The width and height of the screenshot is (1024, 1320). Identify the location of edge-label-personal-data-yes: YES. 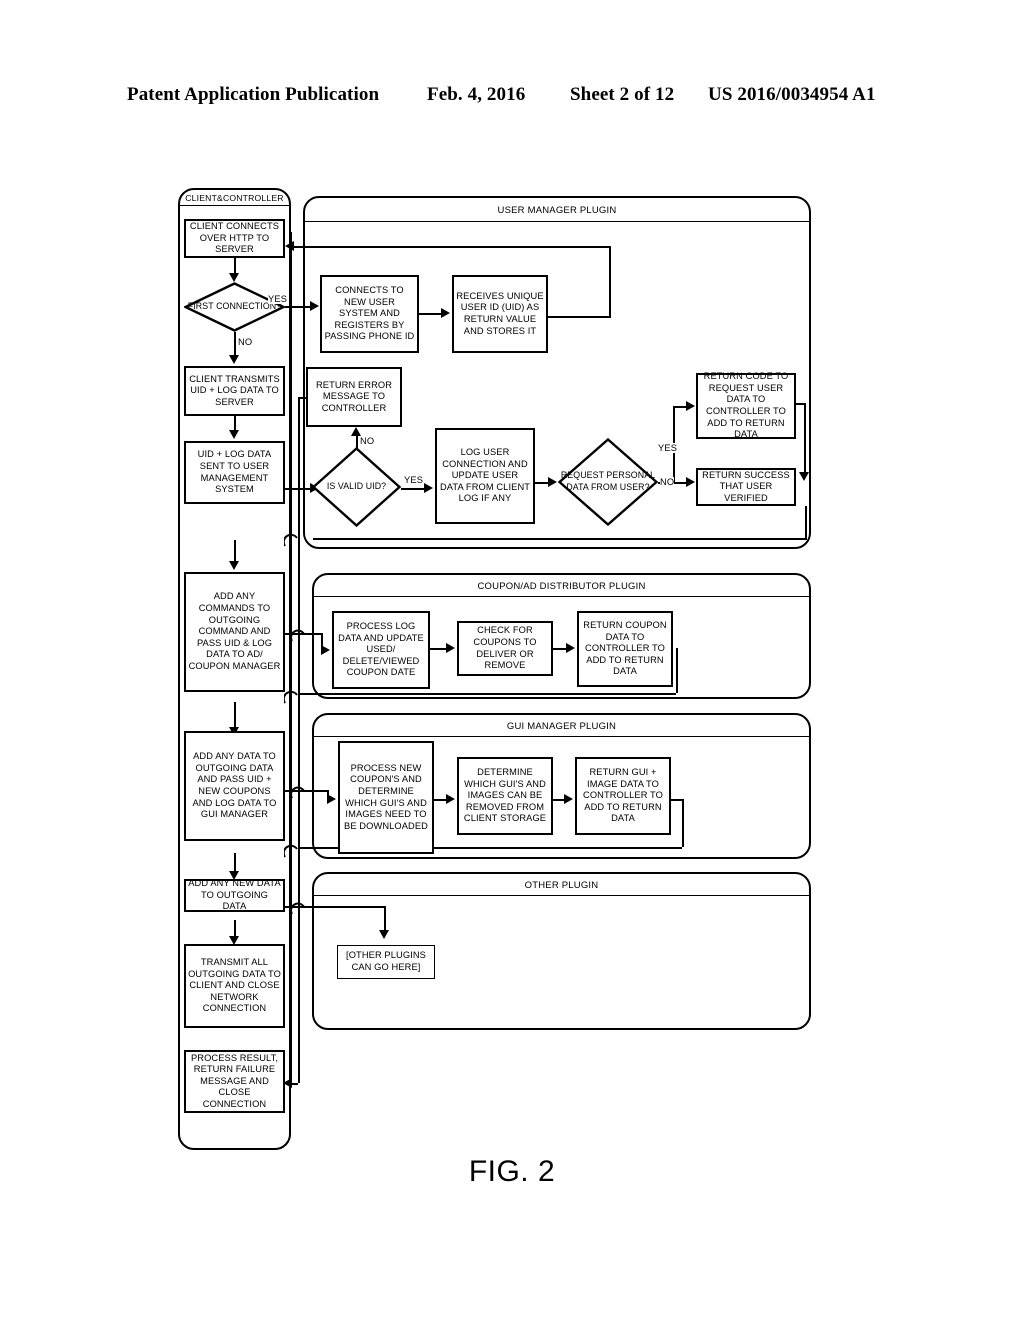
(668, 448).